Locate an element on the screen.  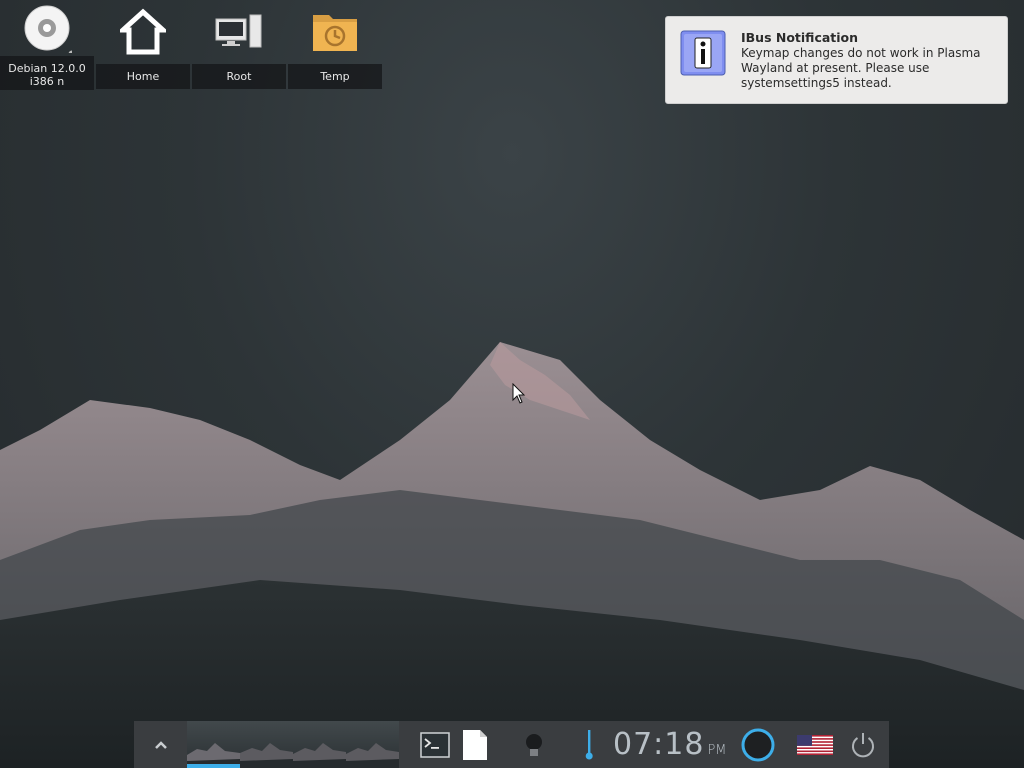
power-button is located at coordinates (863, 744).